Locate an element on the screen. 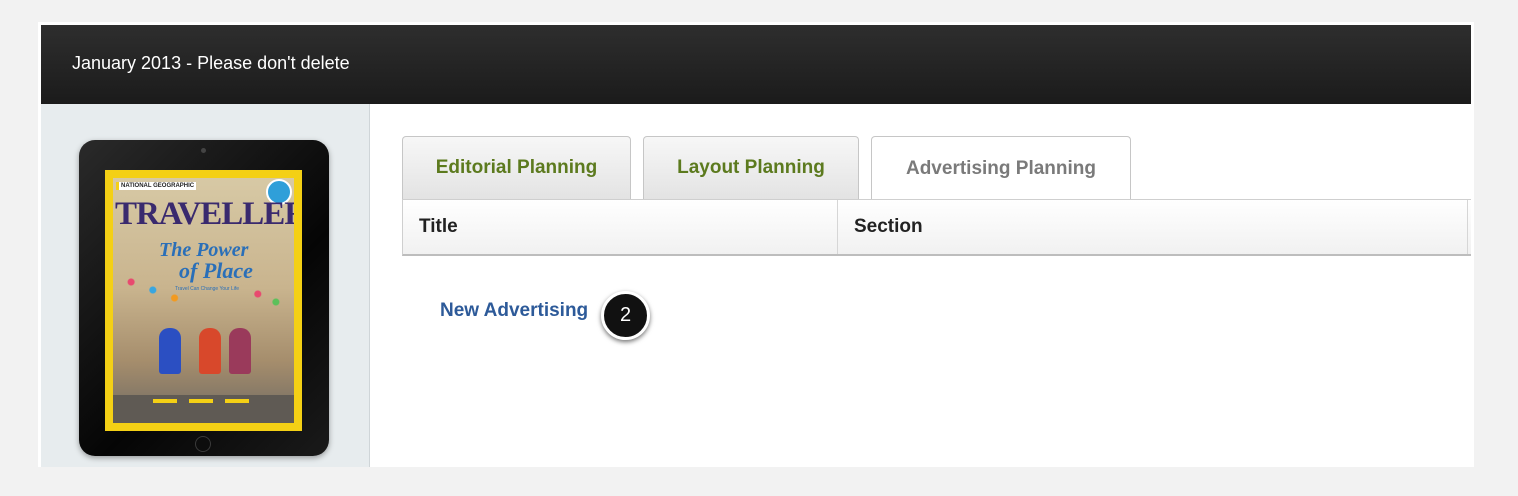 The width and height of the screenshot is (1518, 496). cover-subheadline: Travel Can Change Your Life is located at coordinates (207, 289).